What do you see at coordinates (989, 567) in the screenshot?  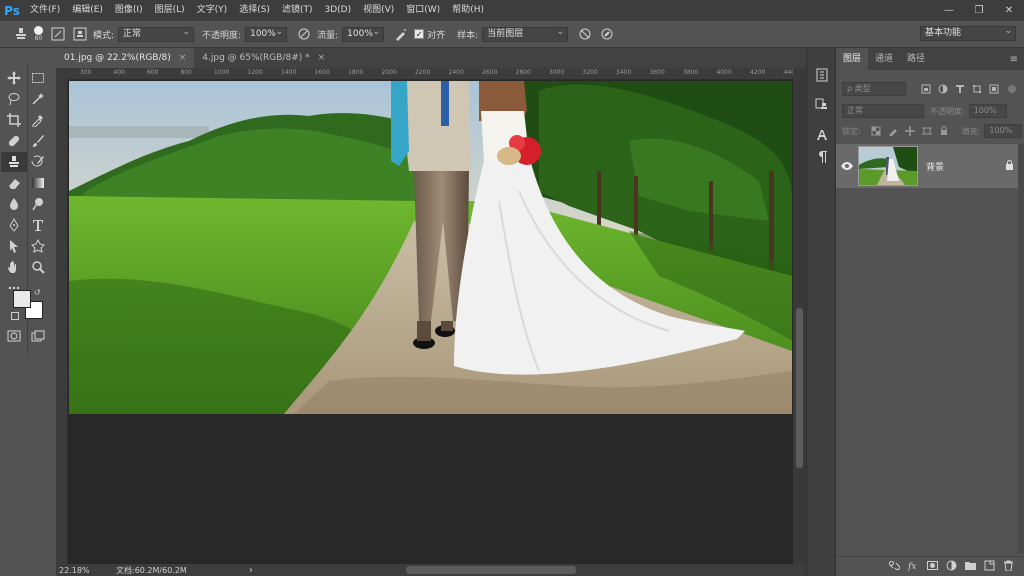 I see `new-layer-icon` at bounding box center [989, 567].